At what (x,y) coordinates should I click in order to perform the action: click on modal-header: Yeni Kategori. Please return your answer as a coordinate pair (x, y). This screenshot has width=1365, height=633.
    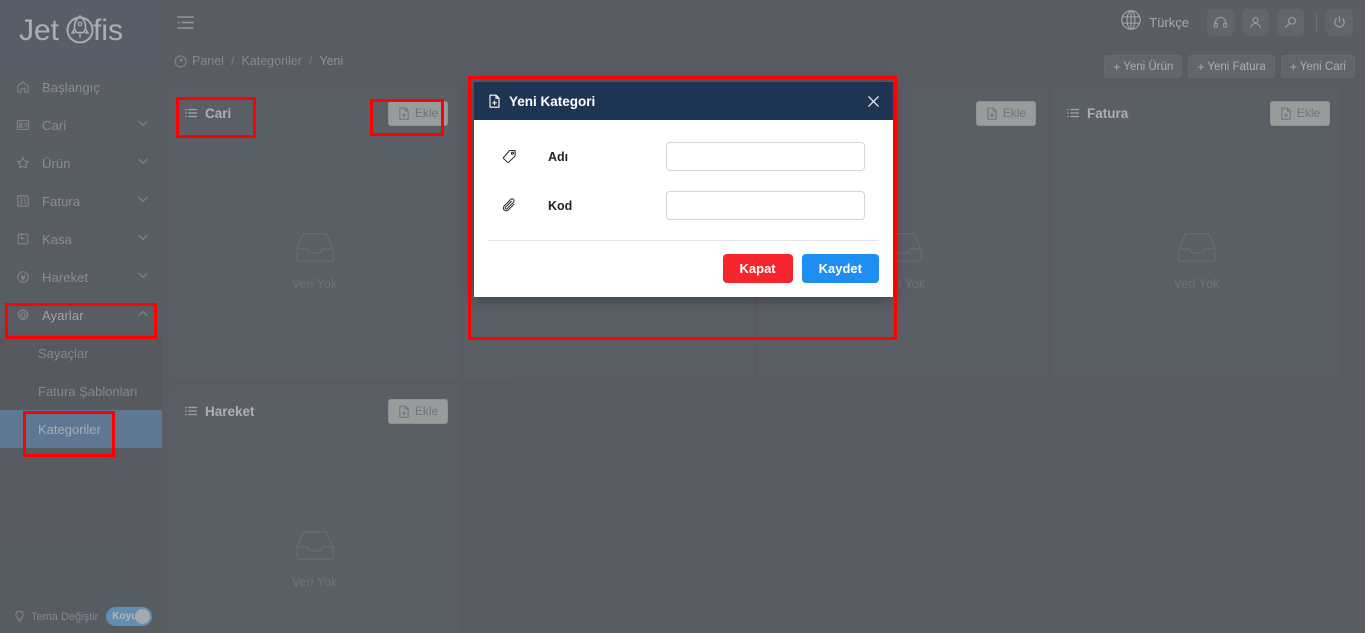
    Looking at the image, I should click on (683, 101).